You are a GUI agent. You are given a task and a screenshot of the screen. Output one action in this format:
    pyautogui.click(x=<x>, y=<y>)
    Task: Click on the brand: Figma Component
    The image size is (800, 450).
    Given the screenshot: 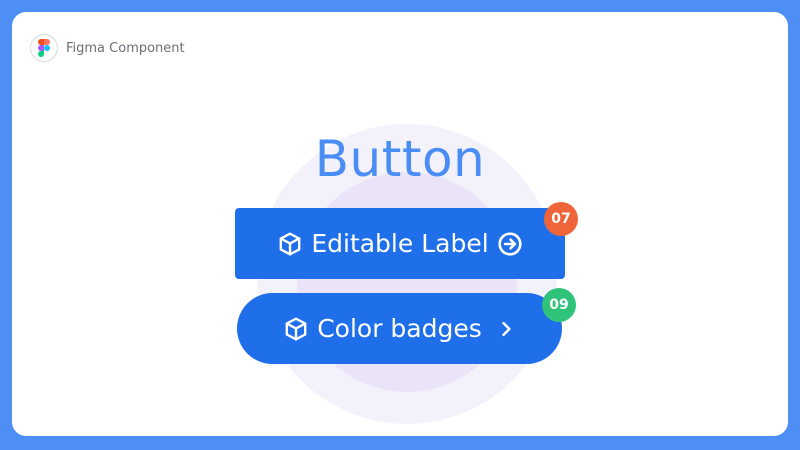 What is the action you would take?
    pyautogui.click(x=107, y=48)
    